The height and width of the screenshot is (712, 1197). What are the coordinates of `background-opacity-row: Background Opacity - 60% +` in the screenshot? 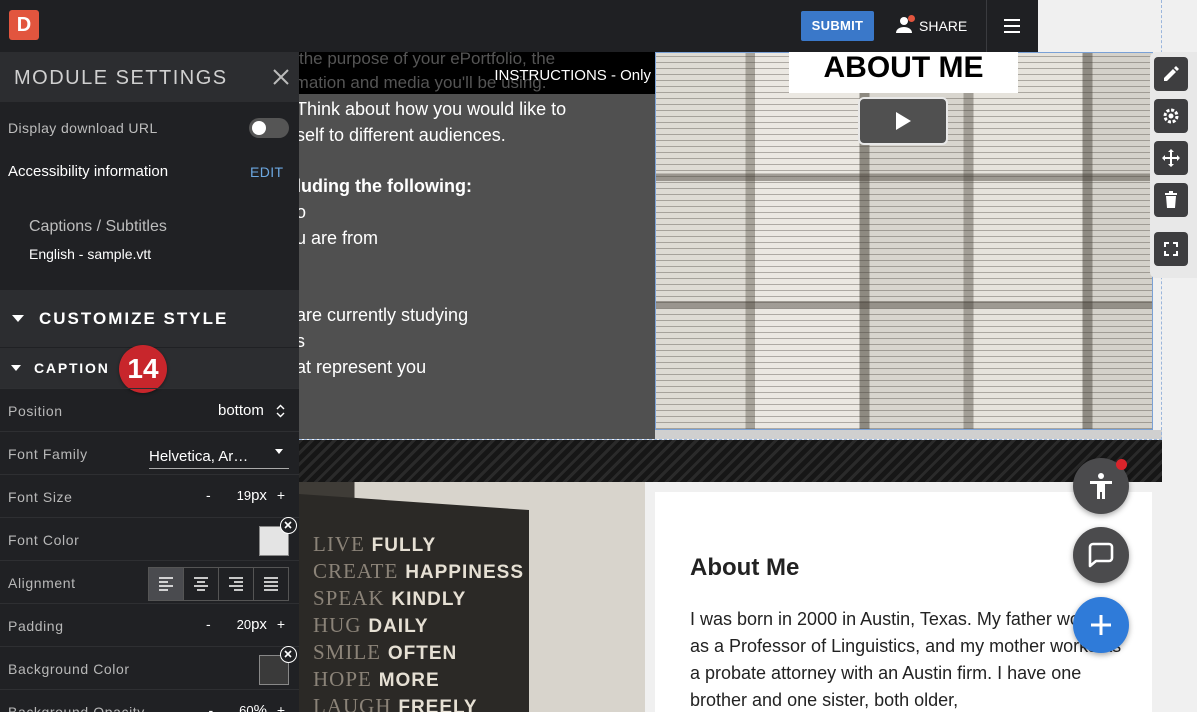 It's located at (149, 700).